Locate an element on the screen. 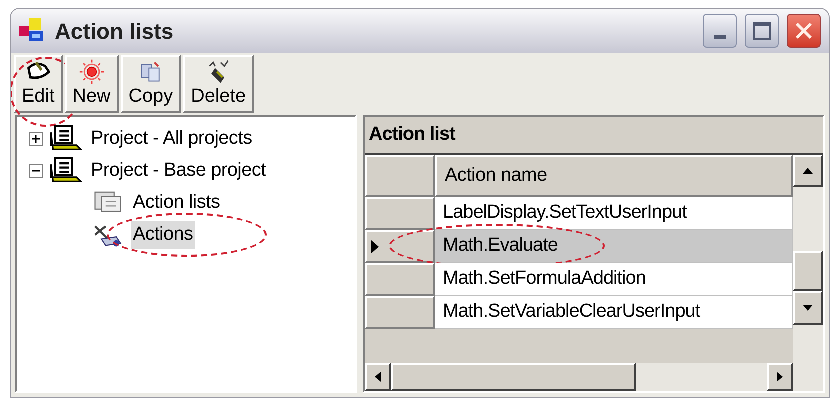 The width and height of the screenshot is (835, 406). tree-item: Project - Base project is located at coordinates (178, 171).